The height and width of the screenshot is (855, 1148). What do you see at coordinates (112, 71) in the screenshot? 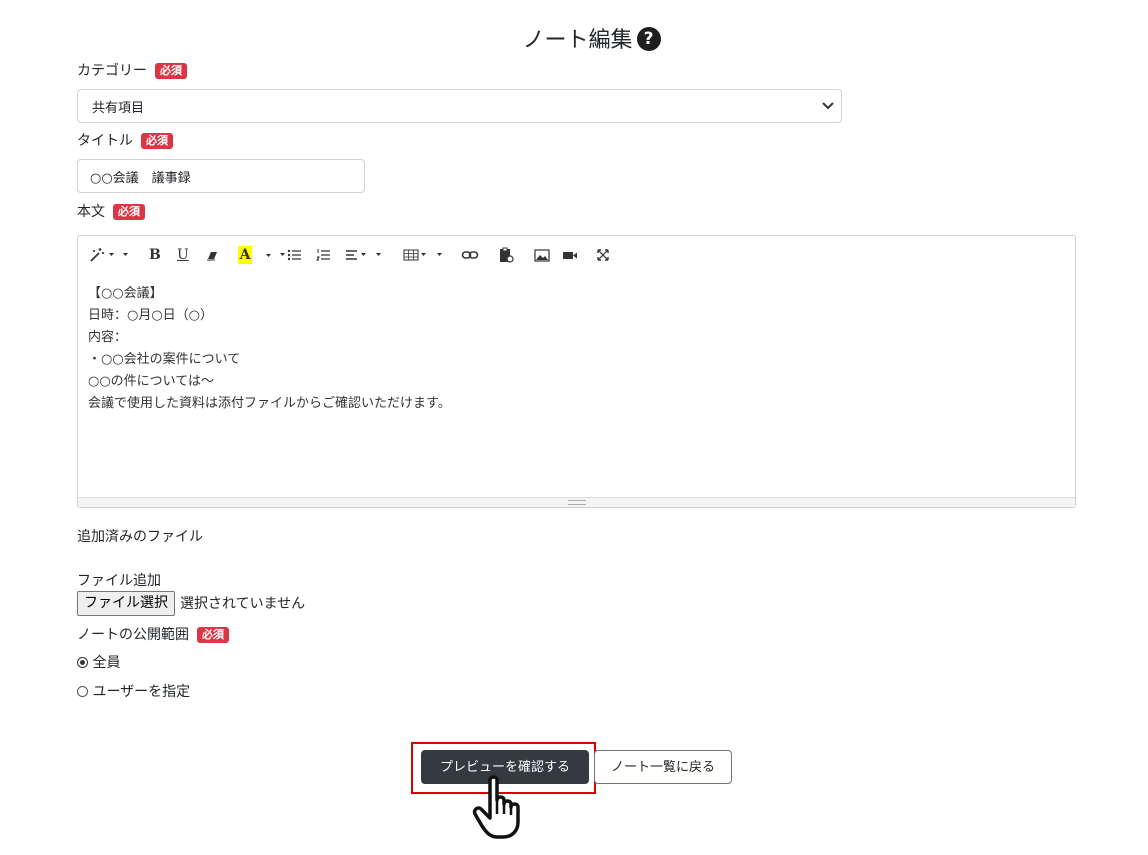
I see `category-label-text: カテゴリー` at bounding box center [112, 71].